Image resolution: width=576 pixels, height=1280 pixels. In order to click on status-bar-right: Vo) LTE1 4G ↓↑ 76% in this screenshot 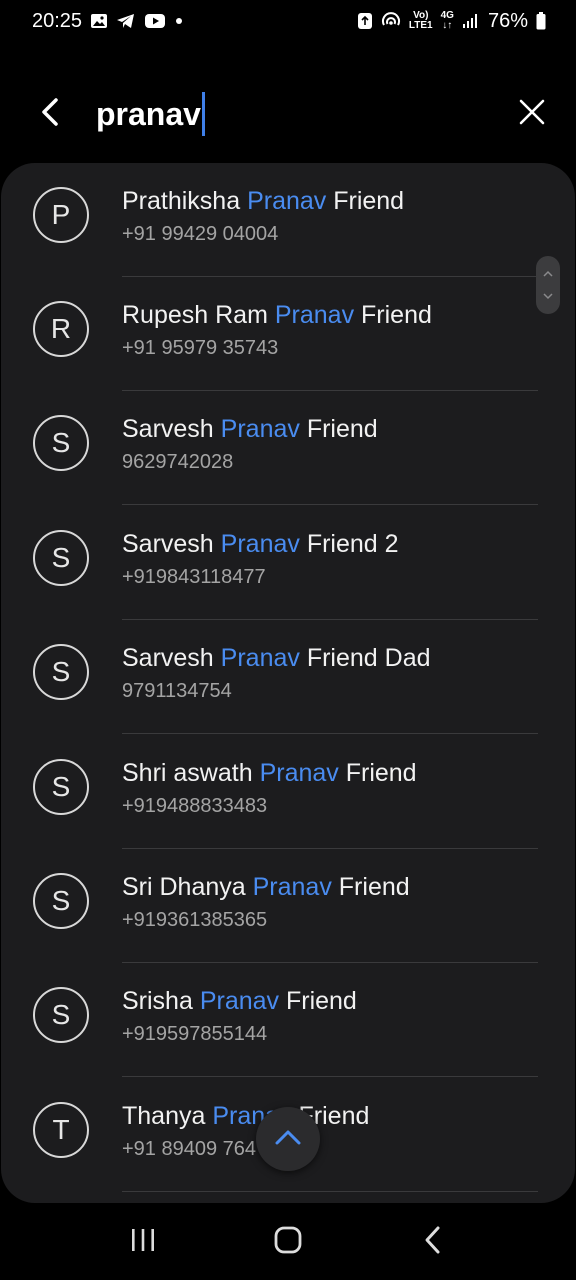, I will do `click(451, 21)`.